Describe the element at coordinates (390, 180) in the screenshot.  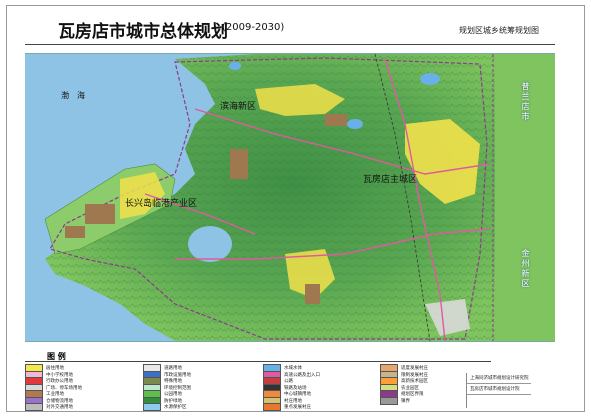
I see `main-city-label: 瓦房店主城区` at that location.